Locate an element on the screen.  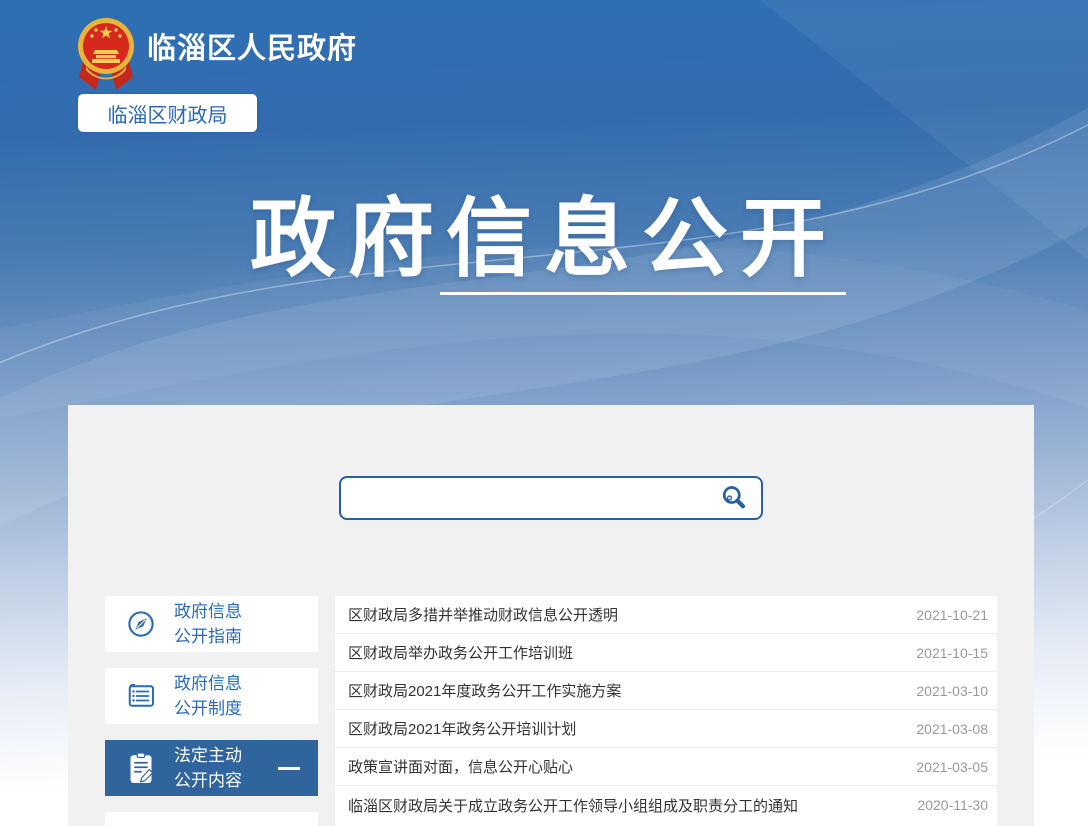
search-box is located at coordinates (551, 498).